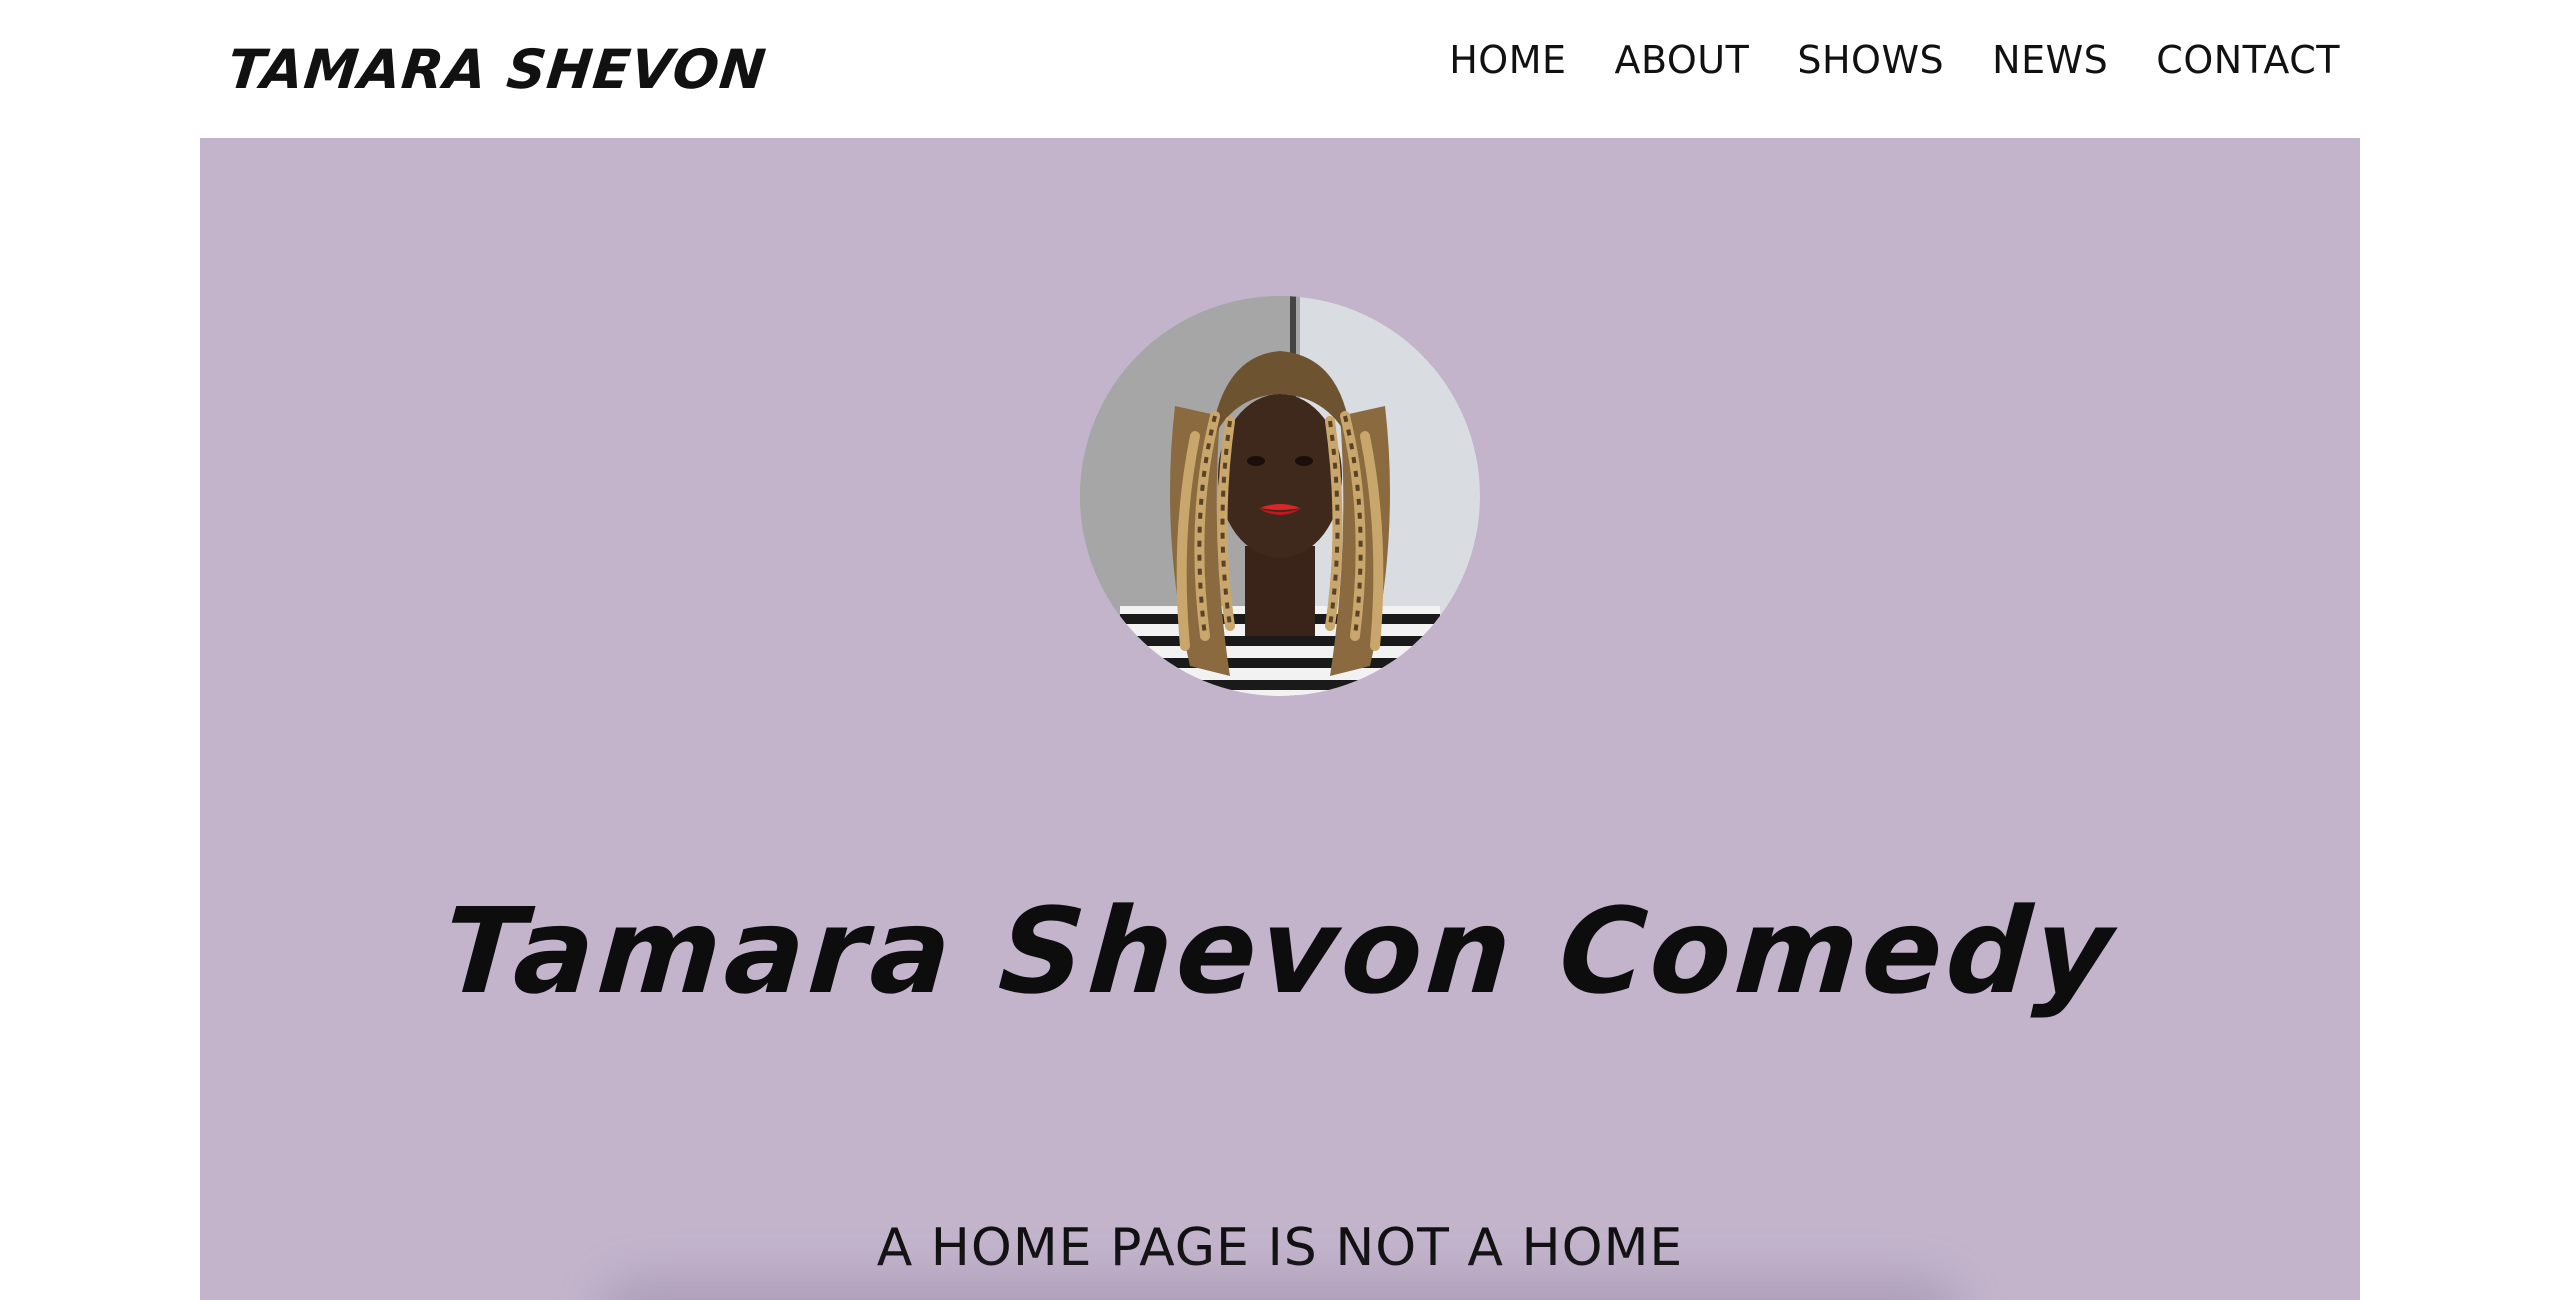 This screenshot has width=2560, height=1300. What do you see at coordinates (2050, 60) in the screenshot?
I see `nav-news: NEWS` at bounding box center [2050, 60].